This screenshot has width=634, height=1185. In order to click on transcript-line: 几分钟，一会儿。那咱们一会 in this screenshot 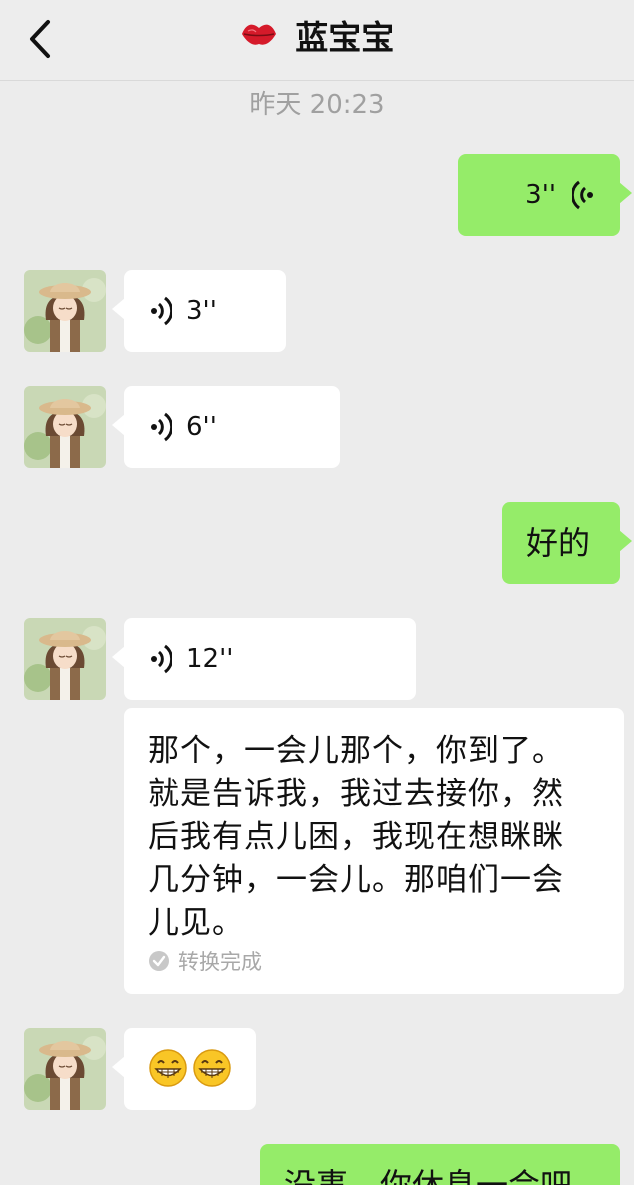, I will do `click(356, 880)`.